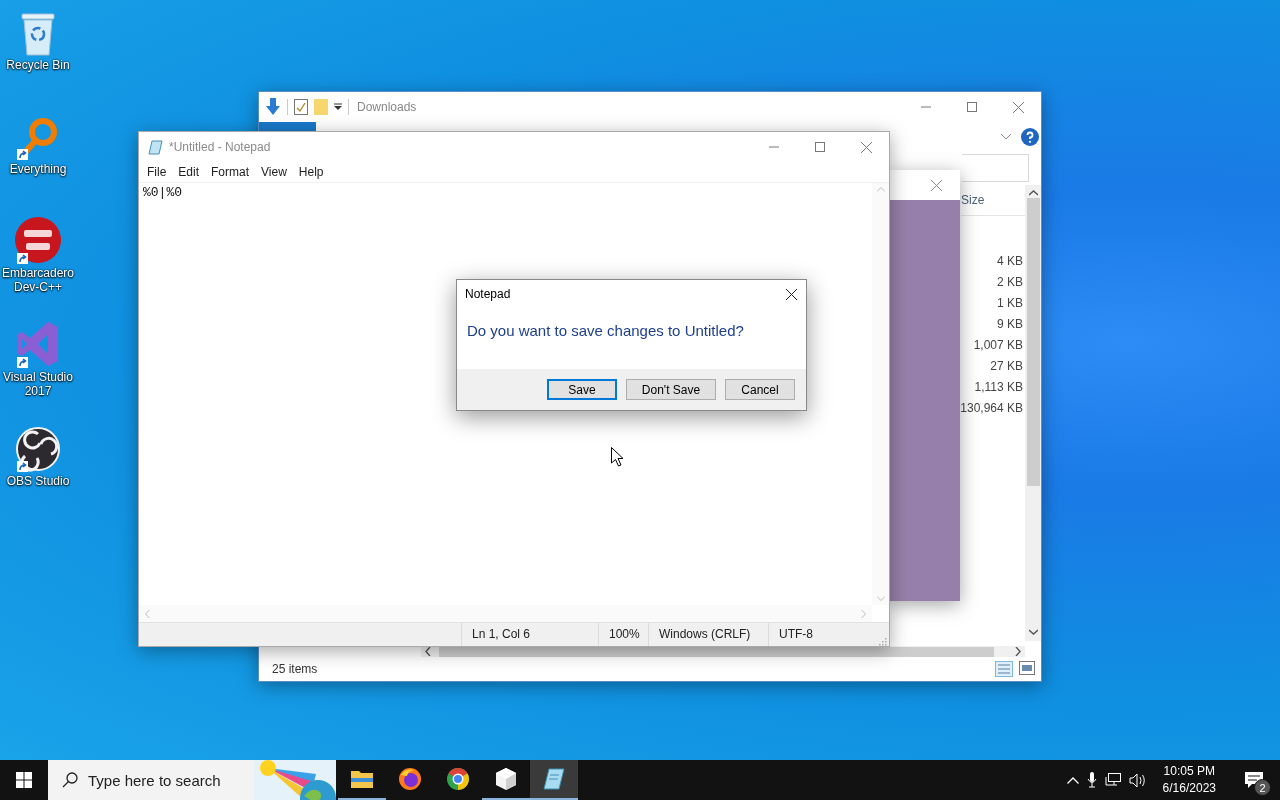  I want to click on status-field: Windows (CRLF), so click(708, 634).